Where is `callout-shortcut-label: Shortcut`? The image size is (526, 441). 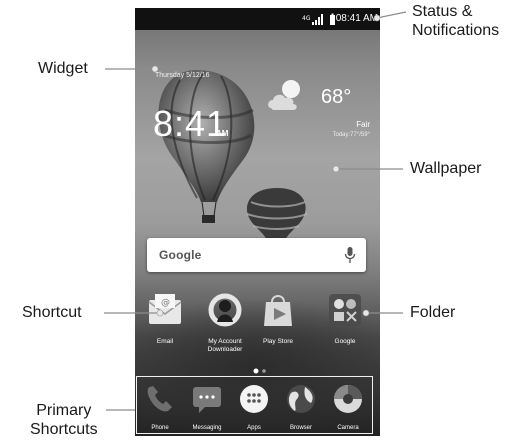 callout-shortcut-label: Shortcut is located at coordinates (52, 312).